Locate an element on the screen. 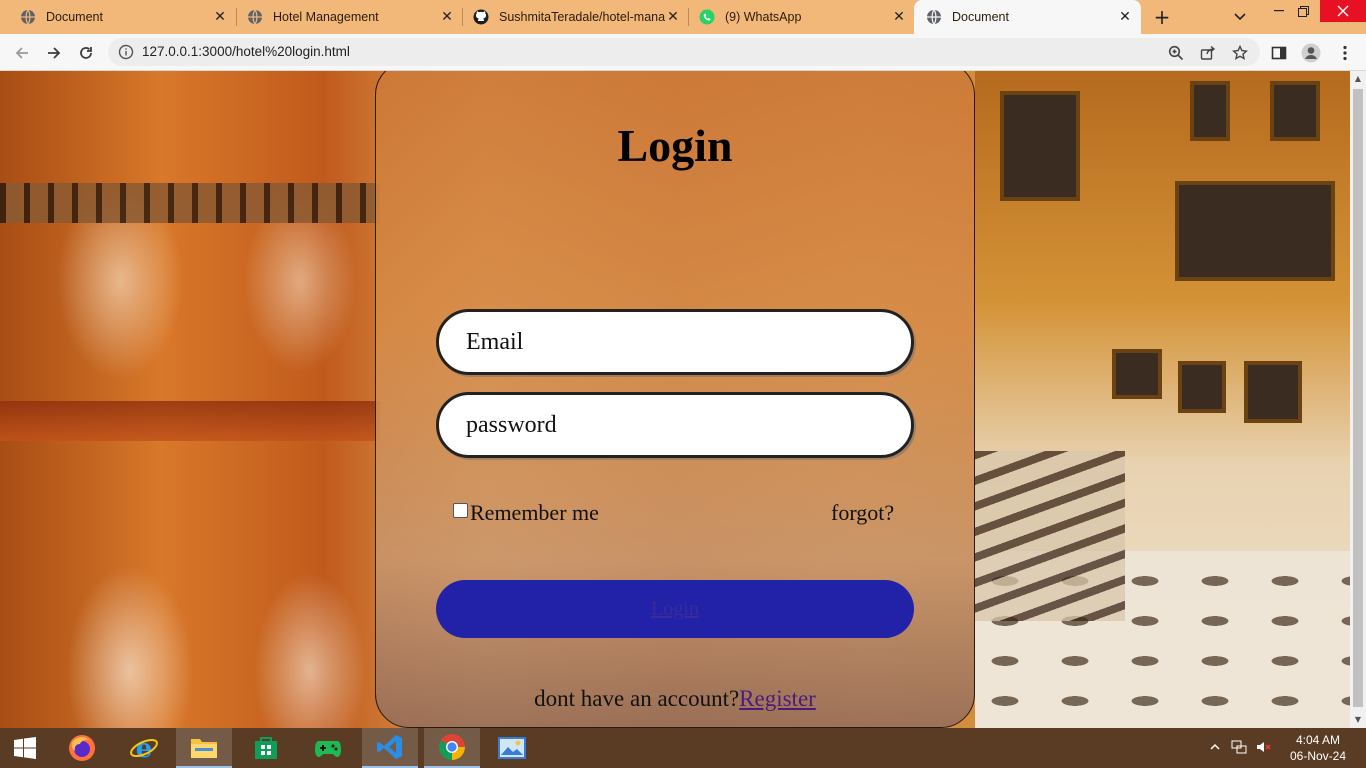 The width and height of the screenshot is (1366, 768). address-url: 127.0.0.1:3000/hotel%20login.html is located at coordinates (246, 51).